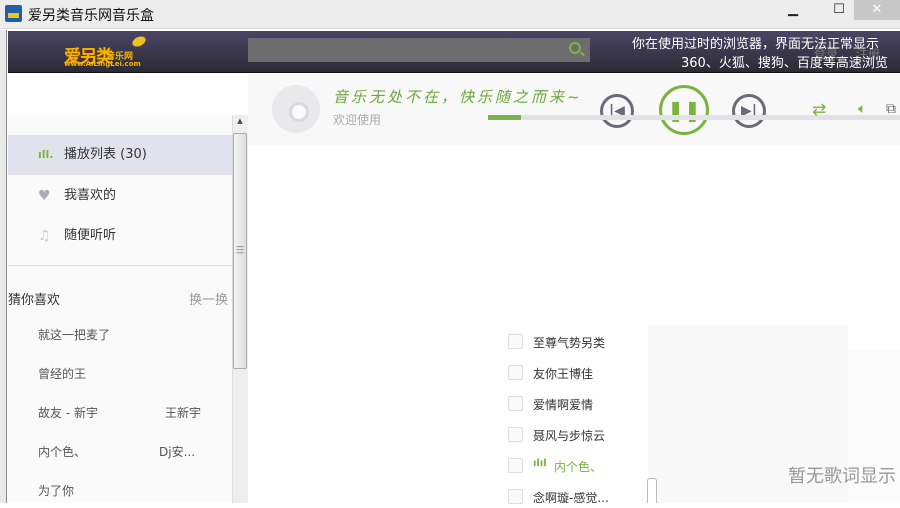 This screenshot has height=508, width=900. Describe the element at coordinates (120, 236) in the screenshot. I see `sidebar-item-random: ♫ 随便听听` at that location.